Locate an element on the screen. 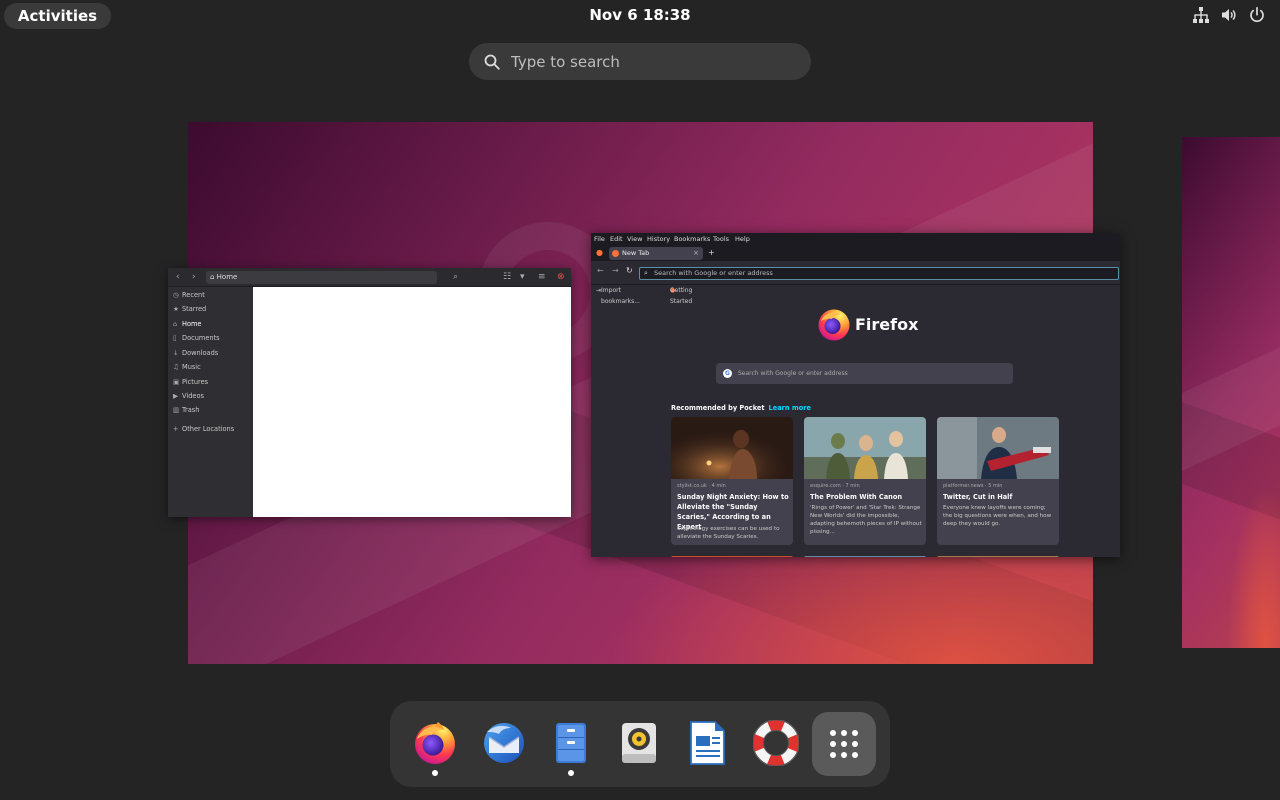 The height and width of the screenshot is (800, 1280). firefox-tabbar: ● New Tab × + is located at coordinates (855, 253).